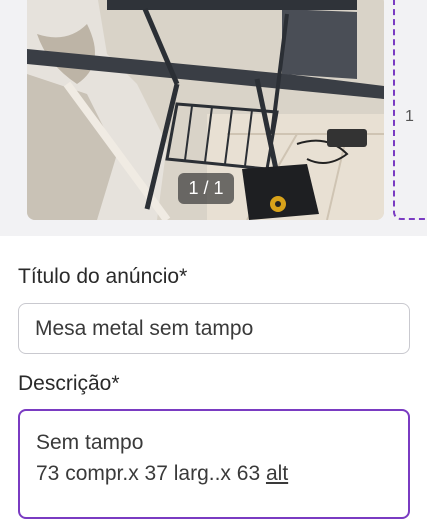 This screenshot has height=519, width=427. I want to click on photo-counter-badge: 1 / 1, so click(206, 188).